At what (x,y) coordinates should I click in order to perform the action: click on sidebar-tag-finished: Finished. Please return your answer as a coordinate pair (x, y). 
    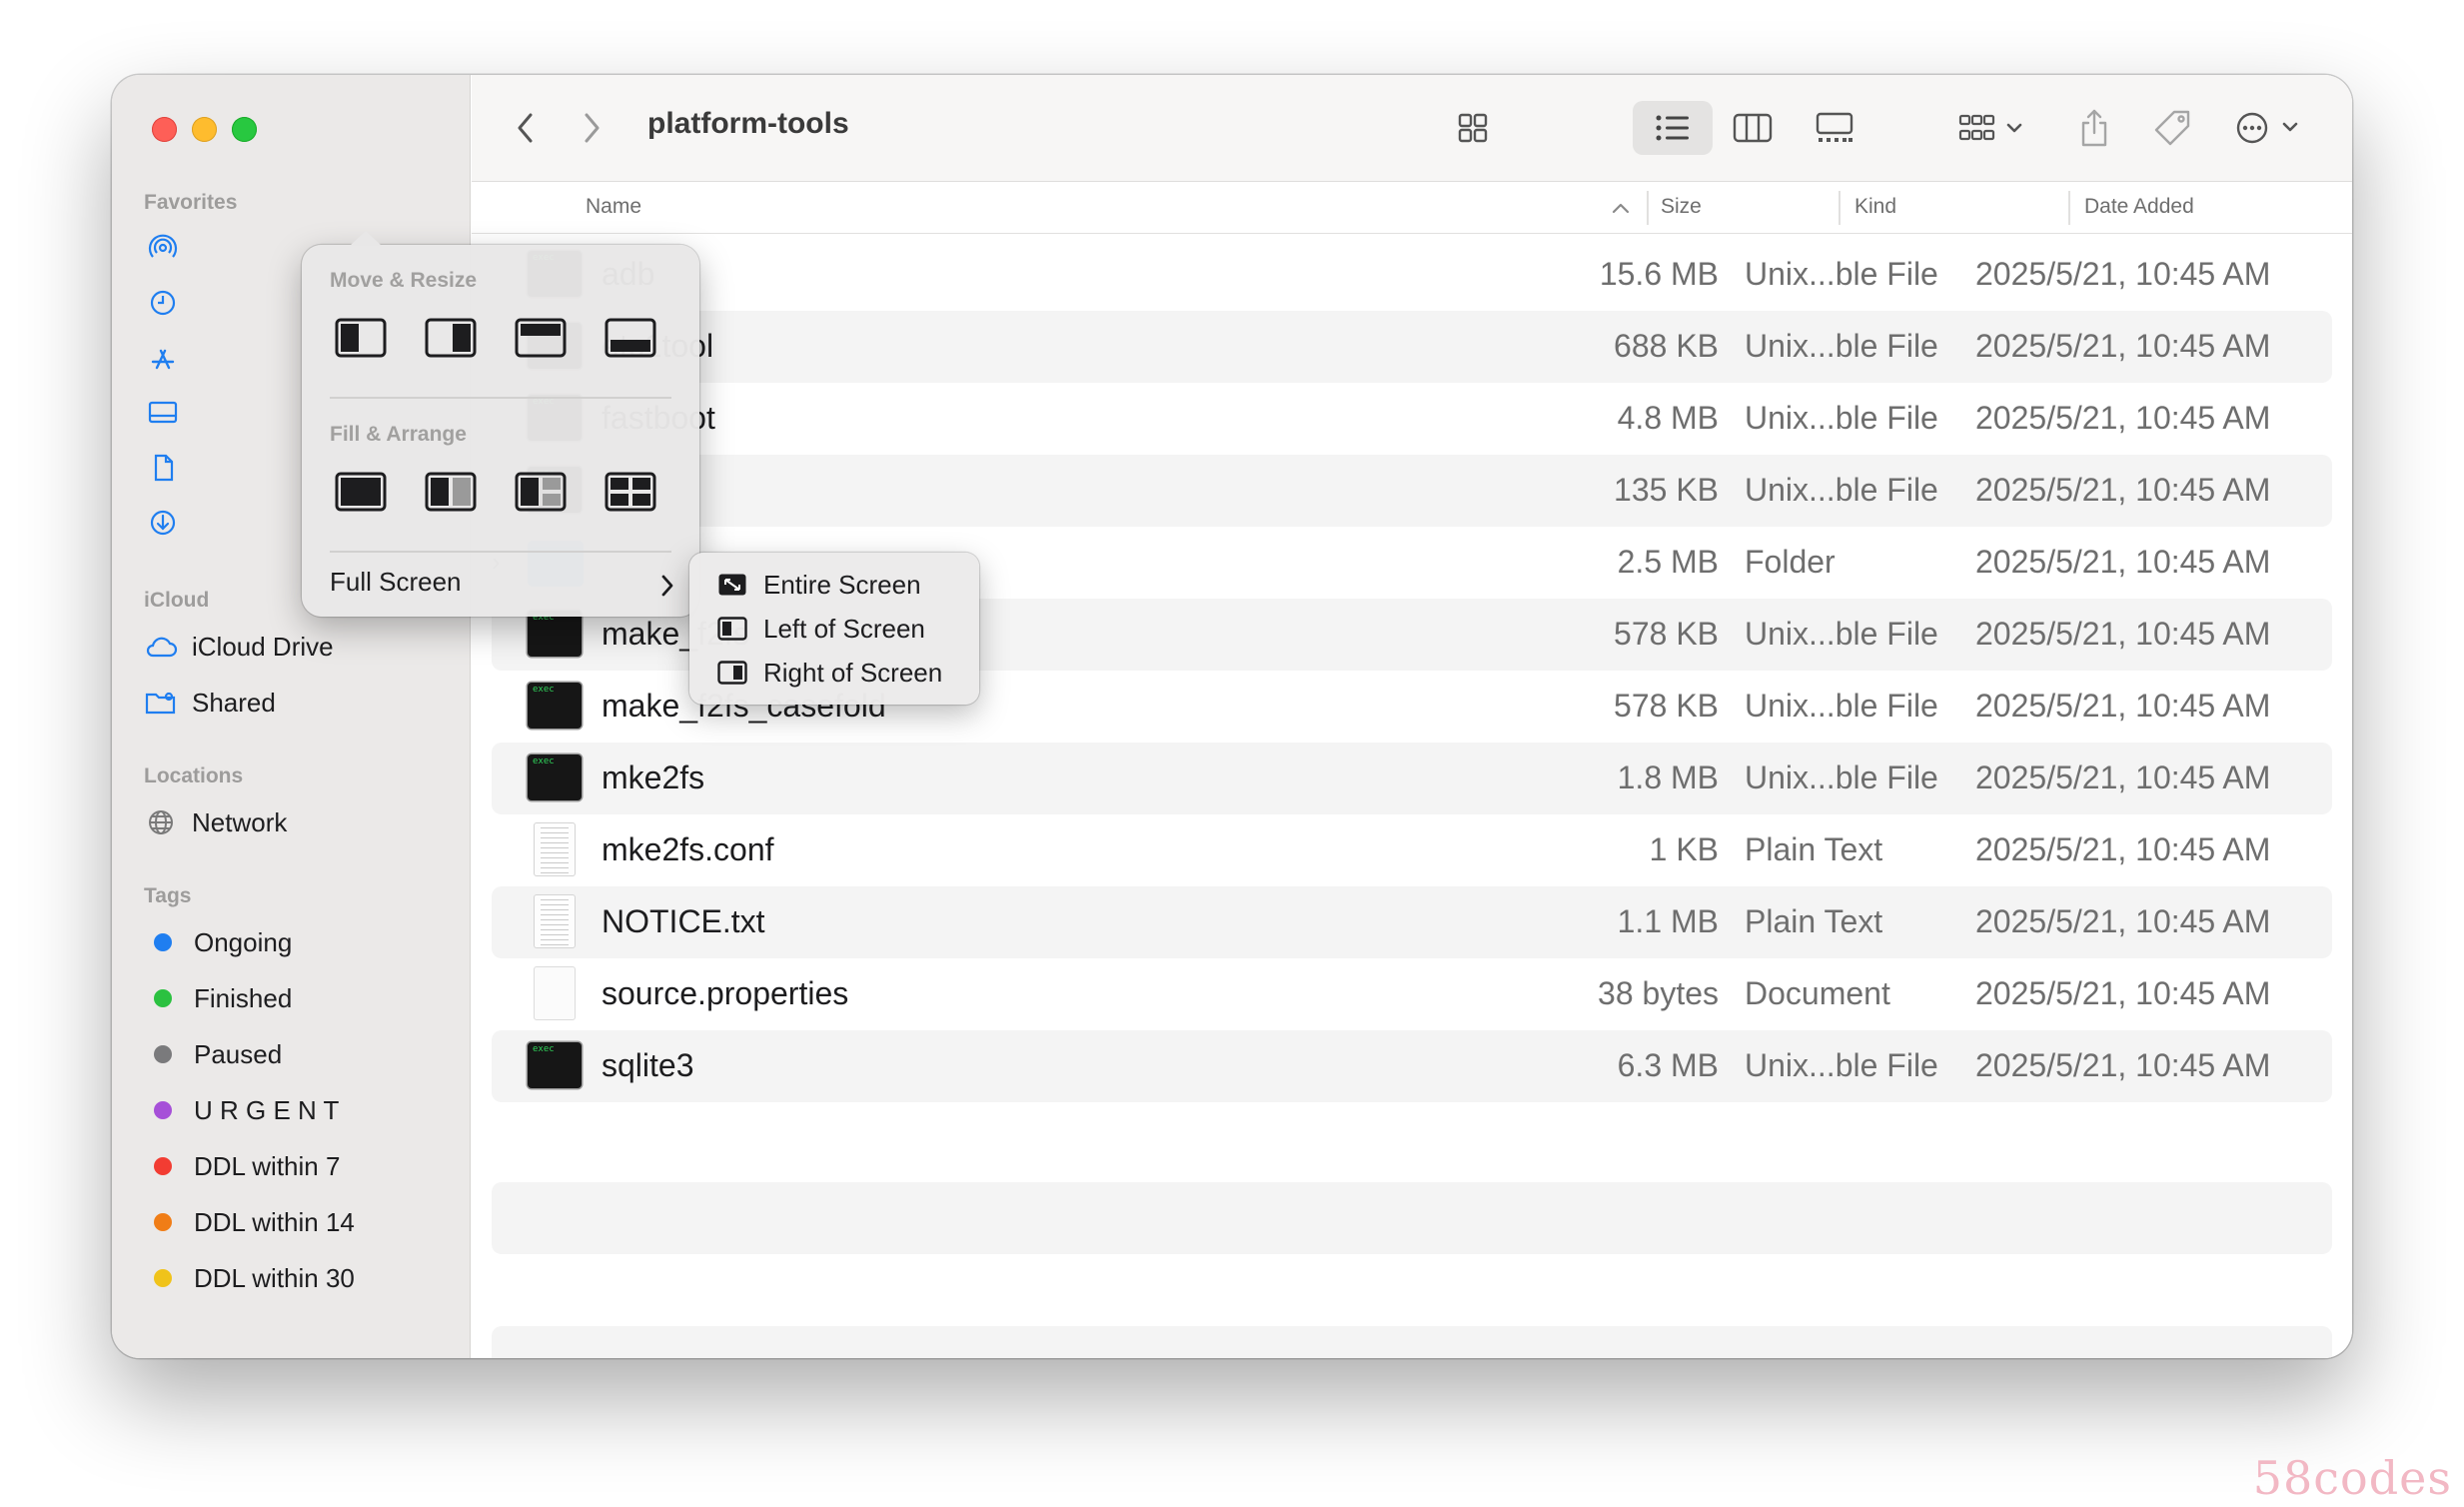
    Looking at the image, I should click on (218, 998).